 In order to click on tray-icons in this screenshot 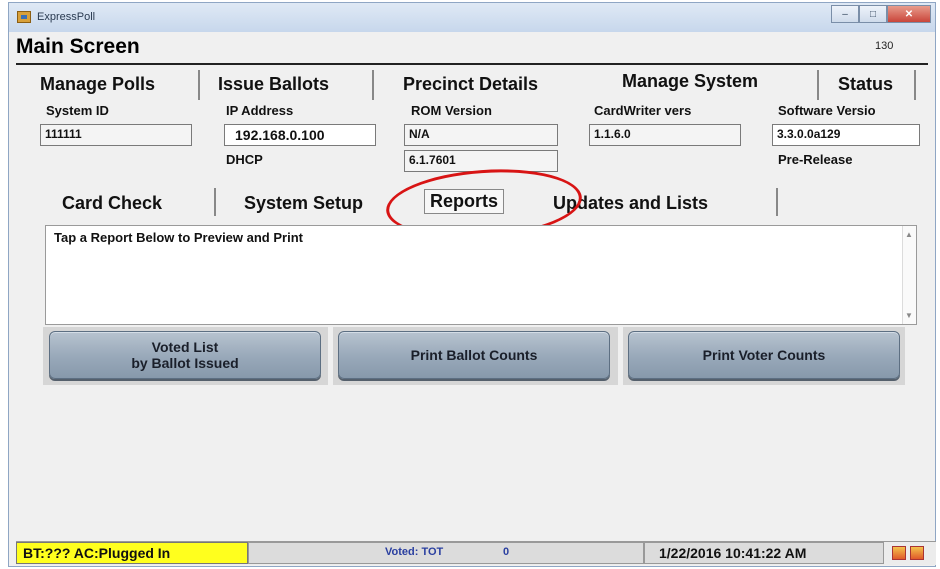, I will do `click(912, 554)`.